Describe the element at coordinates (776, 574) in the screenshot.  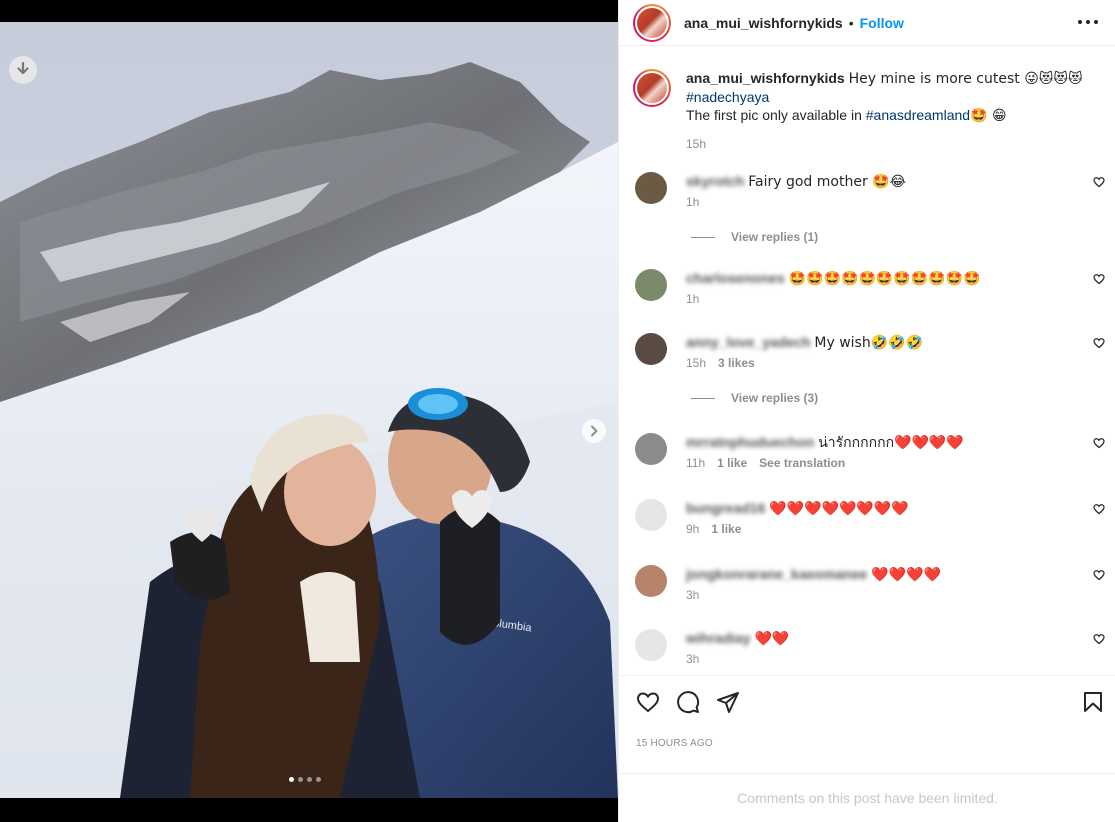
I see `commenter-username: jongkonrarane_kaeomanee` at that location.